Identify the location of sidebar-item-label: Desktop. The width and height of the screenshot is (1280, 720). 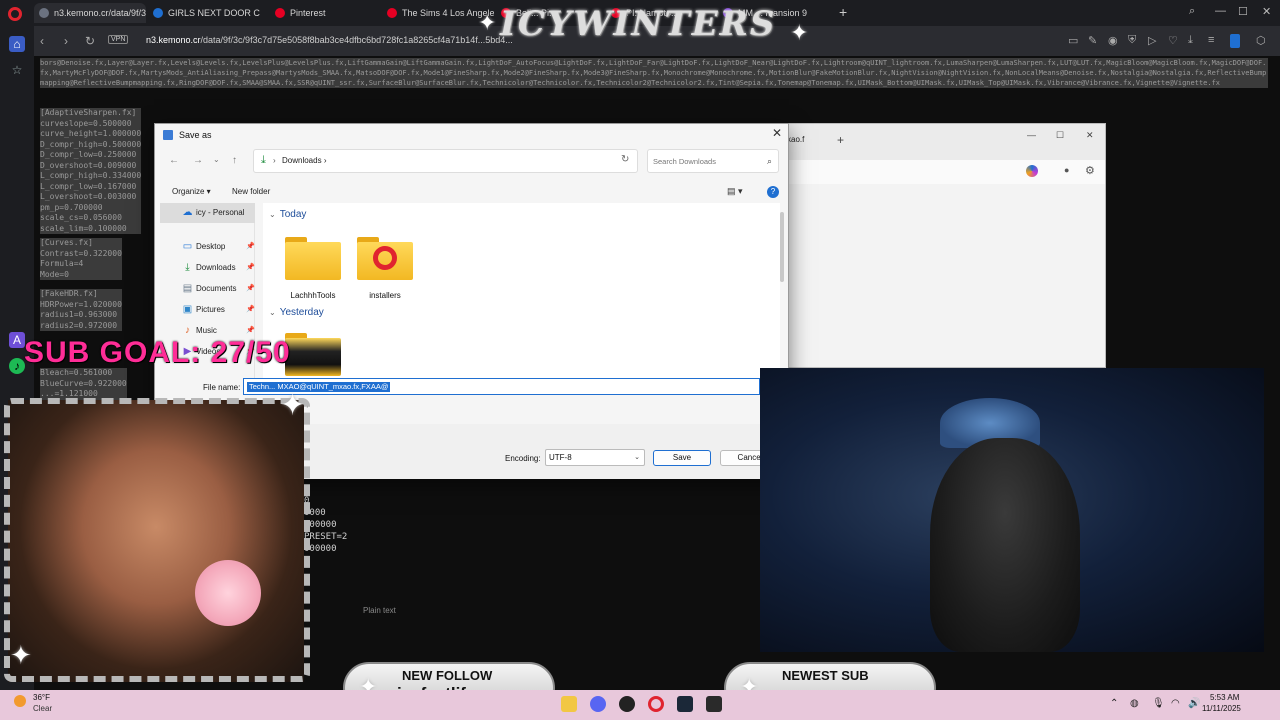
(211, 246).